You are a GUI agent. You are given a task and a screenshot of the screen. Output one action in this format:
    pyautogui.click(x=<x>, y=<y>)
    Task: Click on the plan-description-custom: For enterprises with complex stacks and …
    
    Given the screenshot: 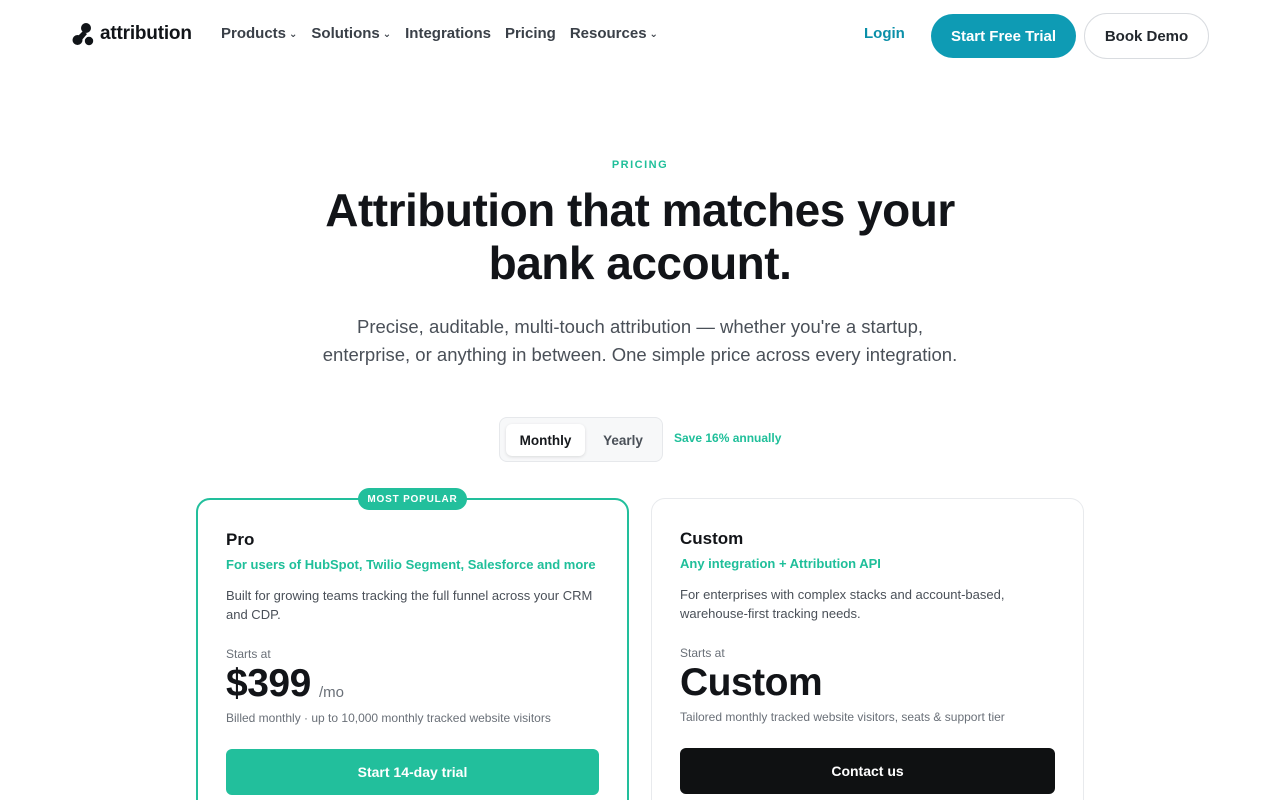 What is the action you would take?
    pyautogui.click(x=842, y=604)
    